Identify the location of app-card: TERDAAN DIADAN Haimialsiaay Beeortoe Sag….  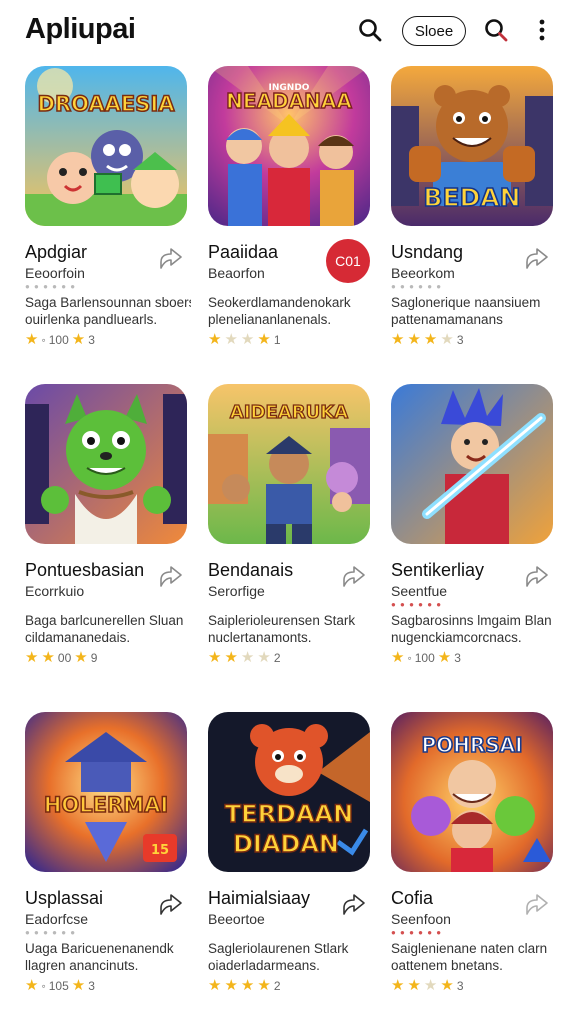
(293, 862).